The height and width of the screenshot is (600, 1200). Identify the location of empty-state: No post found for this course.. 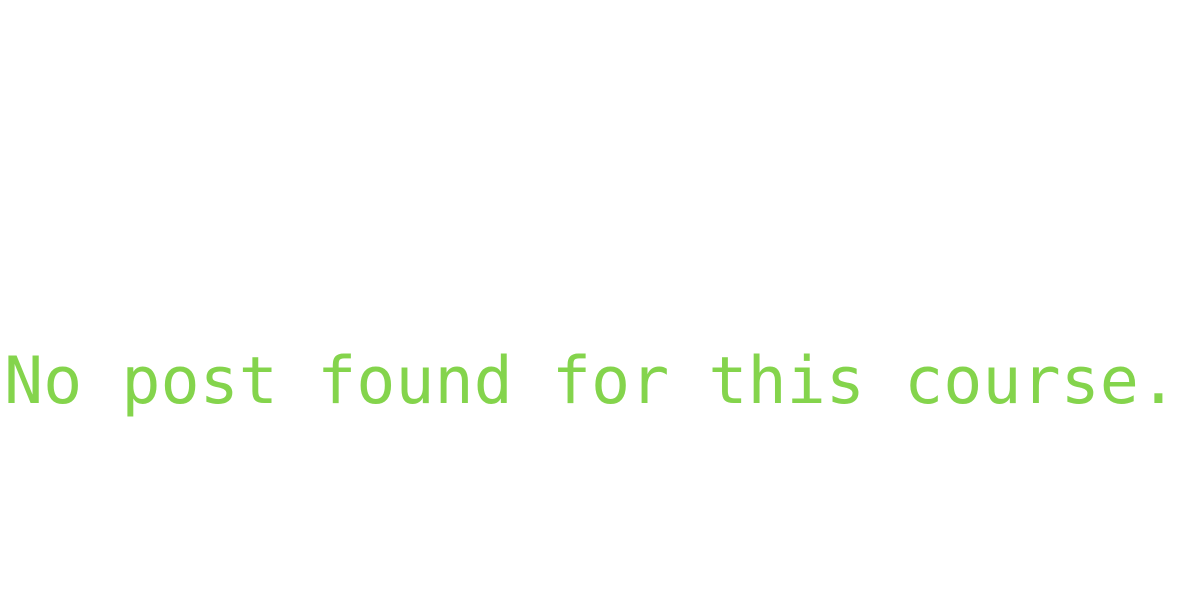
(600, 381).